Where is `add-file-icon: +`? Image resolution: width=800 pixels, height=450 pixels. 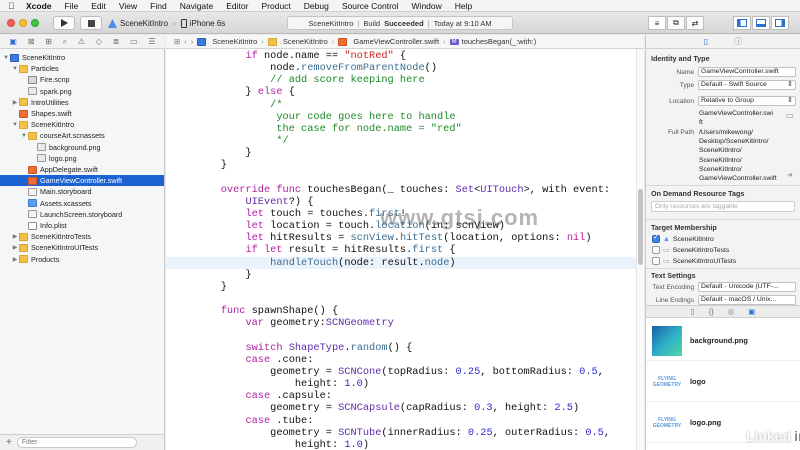 add-file-icon: + is located at coordinates (9, 442).